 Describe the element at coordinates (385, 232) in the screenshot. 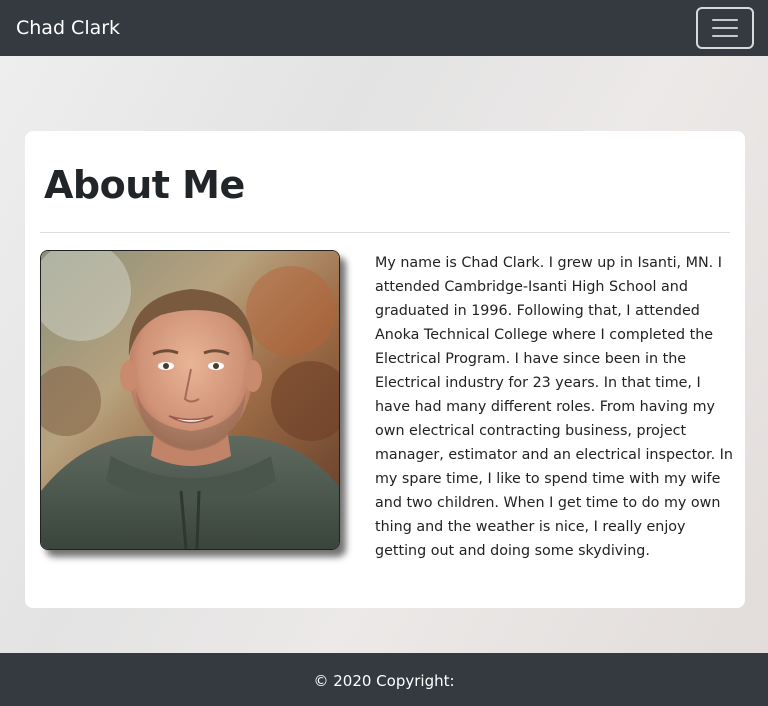

I see `divider` at that location.